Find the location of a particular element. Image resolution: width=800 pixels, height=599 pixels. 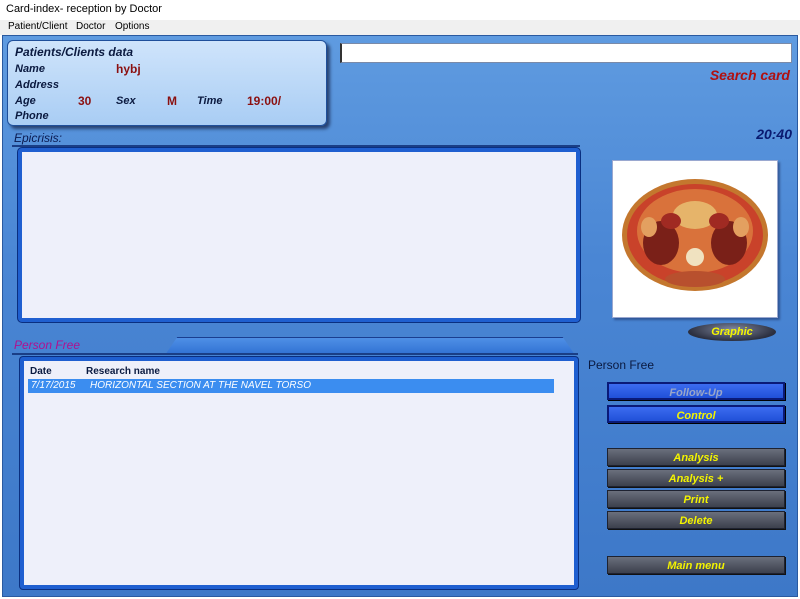

row-research-name: HORIZONTAL SECTION AT THE NAVEL TORSO is located at coordinates (200, 385).